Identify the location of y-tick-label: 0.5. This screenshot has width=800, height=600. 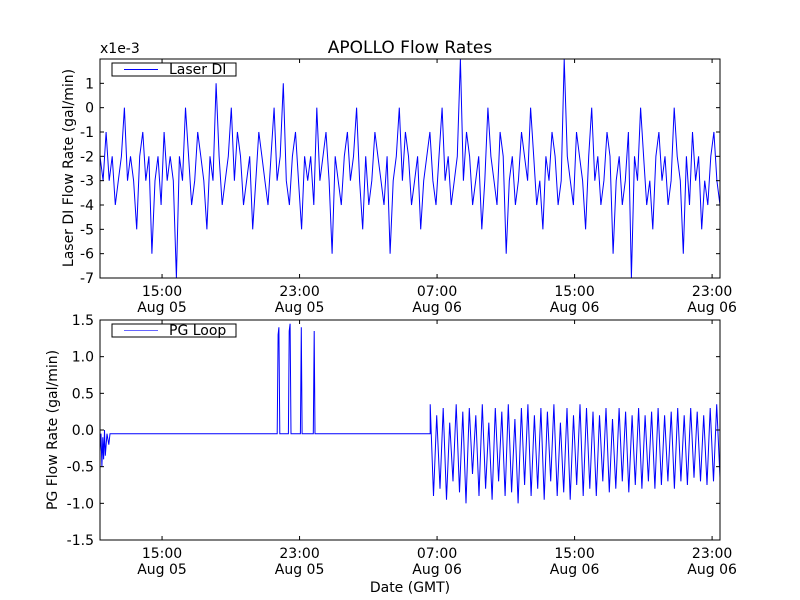
(83, 394).